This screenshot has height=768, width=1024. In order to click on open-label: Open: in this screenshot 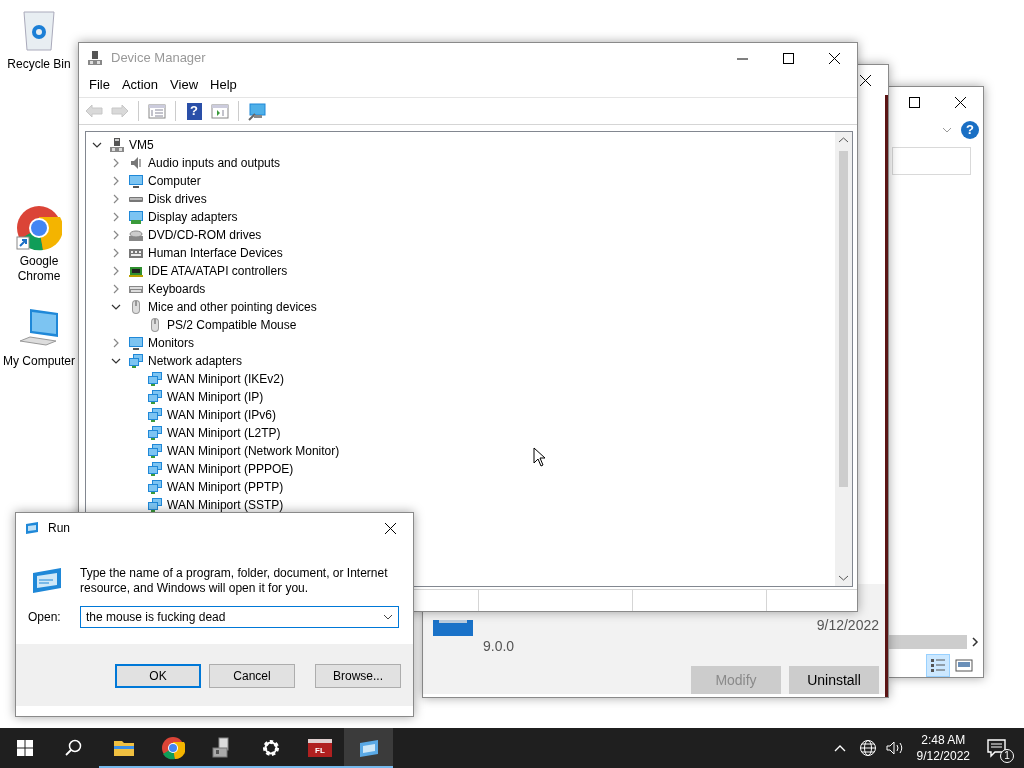, I will do `click(45, 617)`.